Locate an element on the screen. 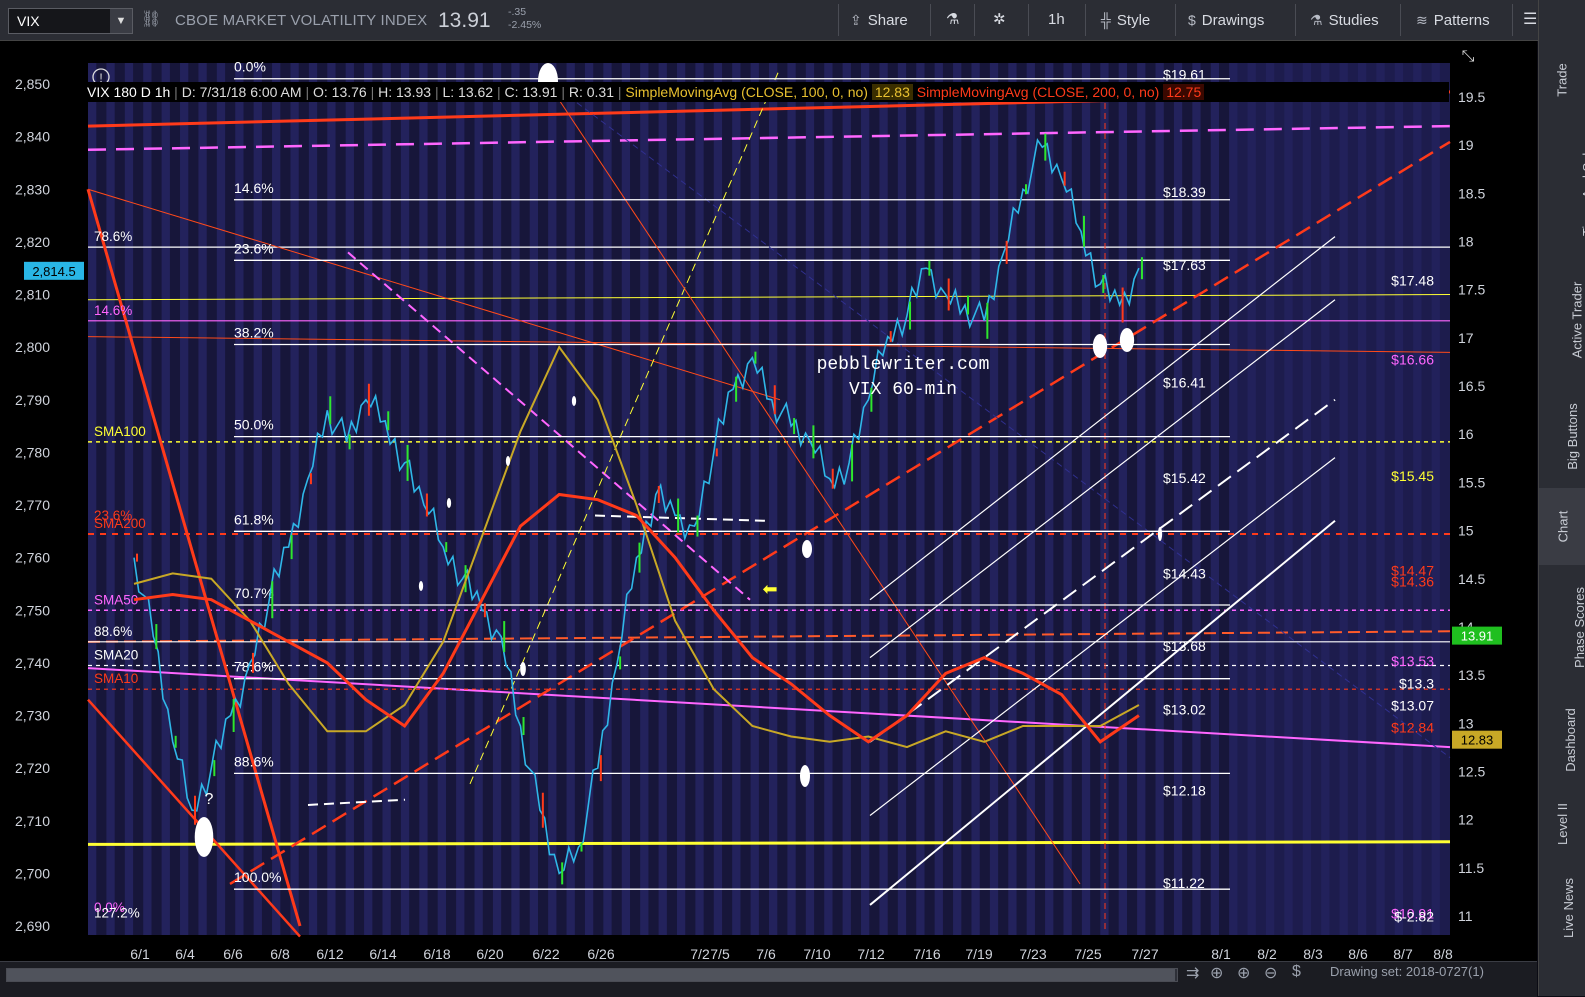  watermark-line1: pebblewriter.com is located at coordinates (903, 365).